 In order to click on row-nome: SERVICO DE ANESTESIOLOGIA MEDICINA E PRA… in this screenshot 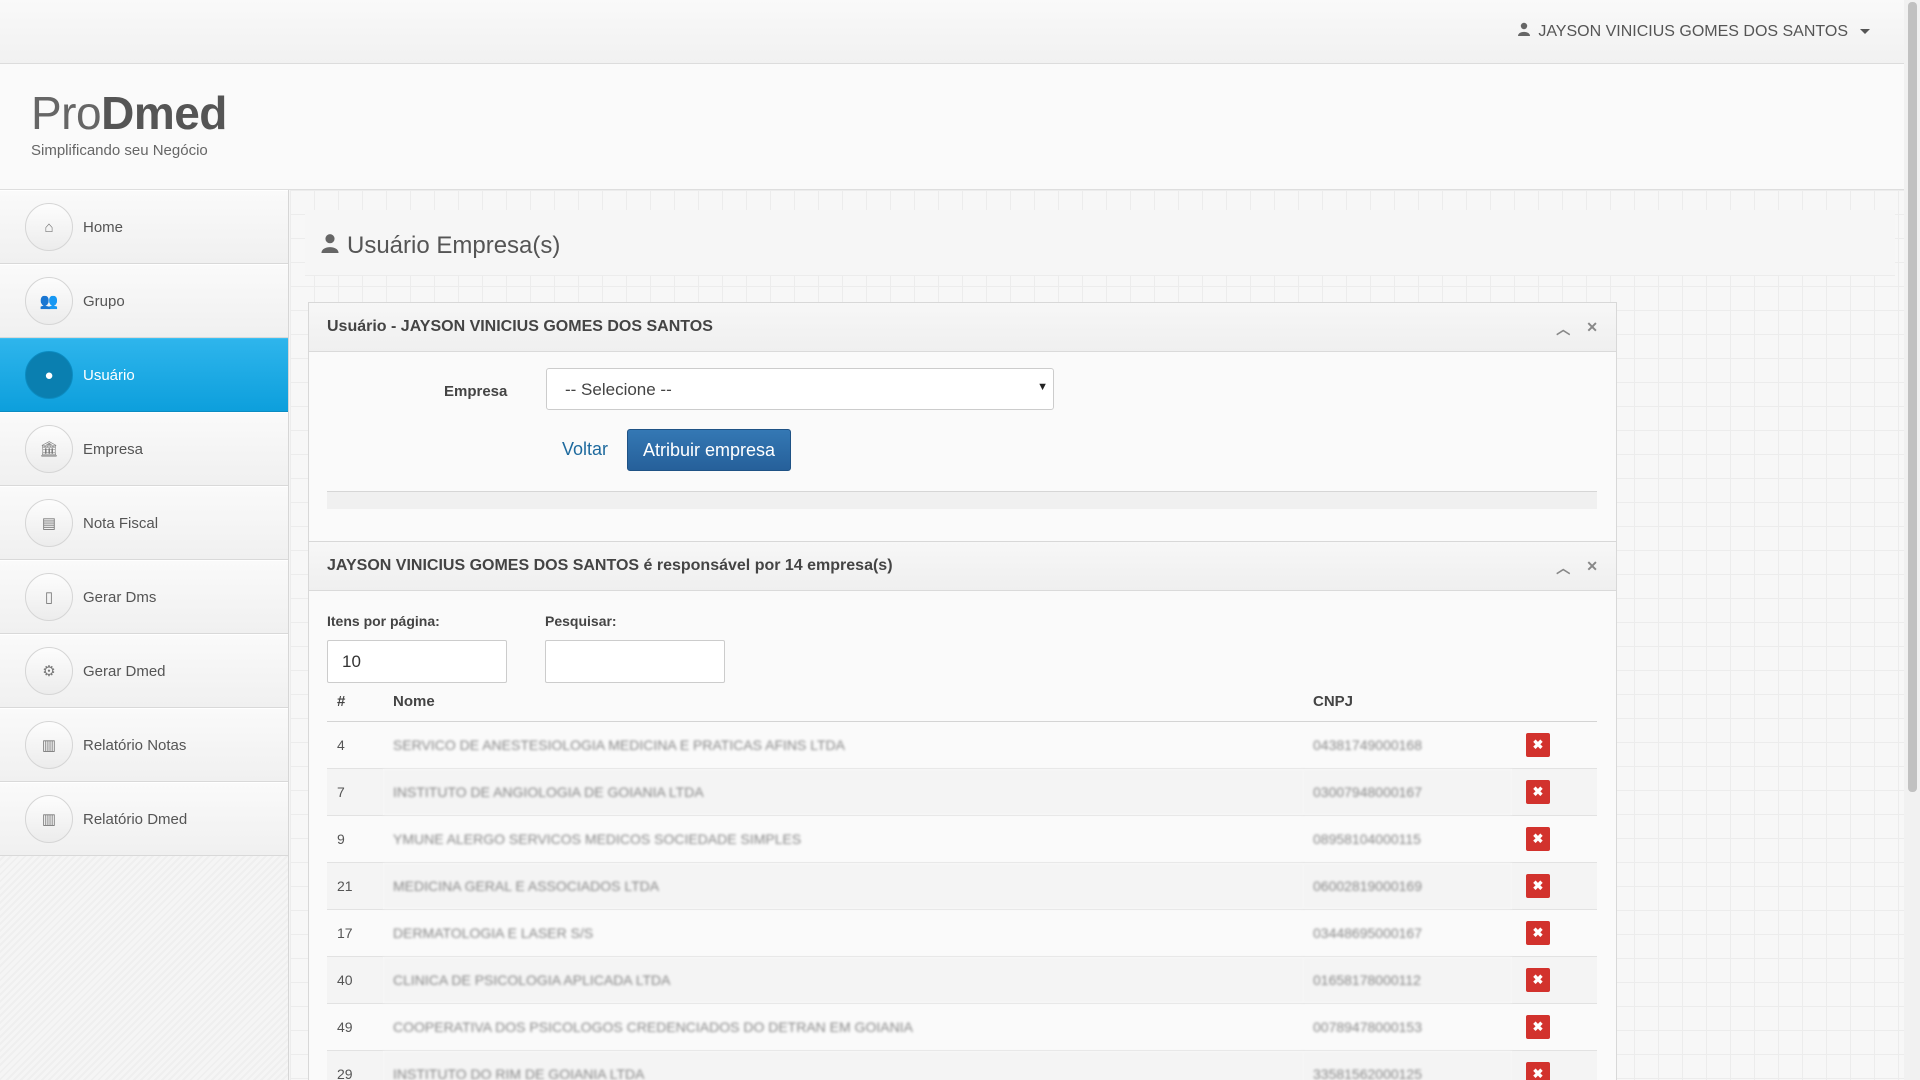, I will do `click(843, 745)`.